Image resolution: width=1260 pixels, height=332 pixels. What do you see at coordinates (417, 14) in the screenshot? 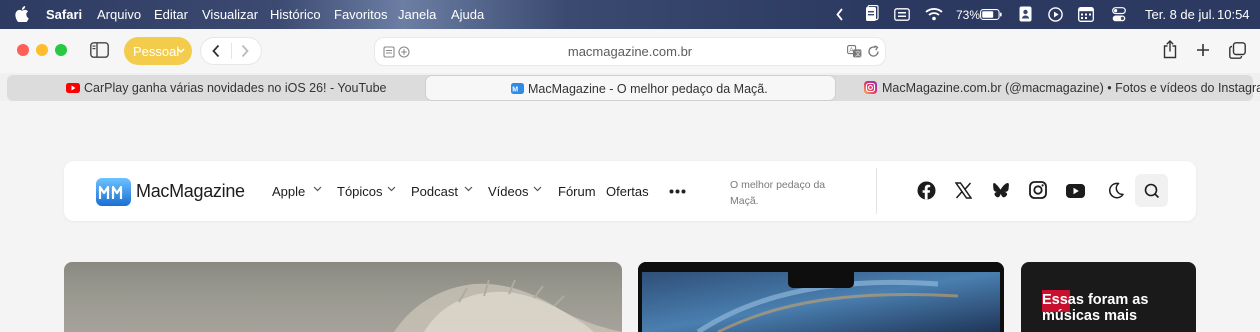
I see `menu-janela: Janela` at bounding box center [417, 14].